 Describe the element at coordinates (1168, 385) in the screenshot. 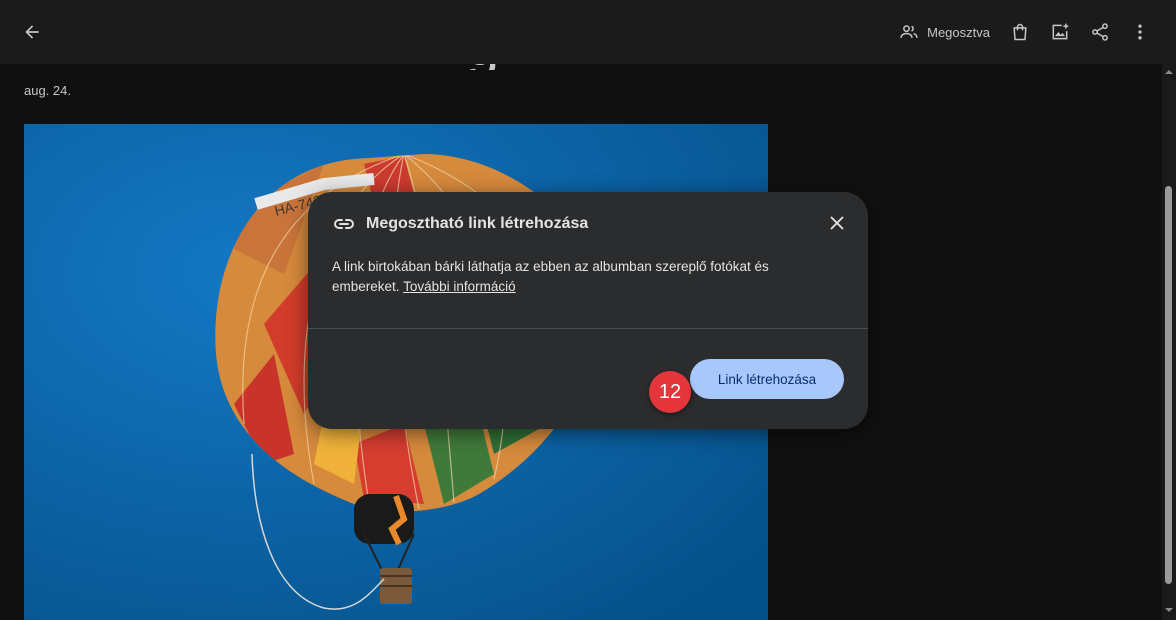

I see `scrollbar-thumb` at that location.